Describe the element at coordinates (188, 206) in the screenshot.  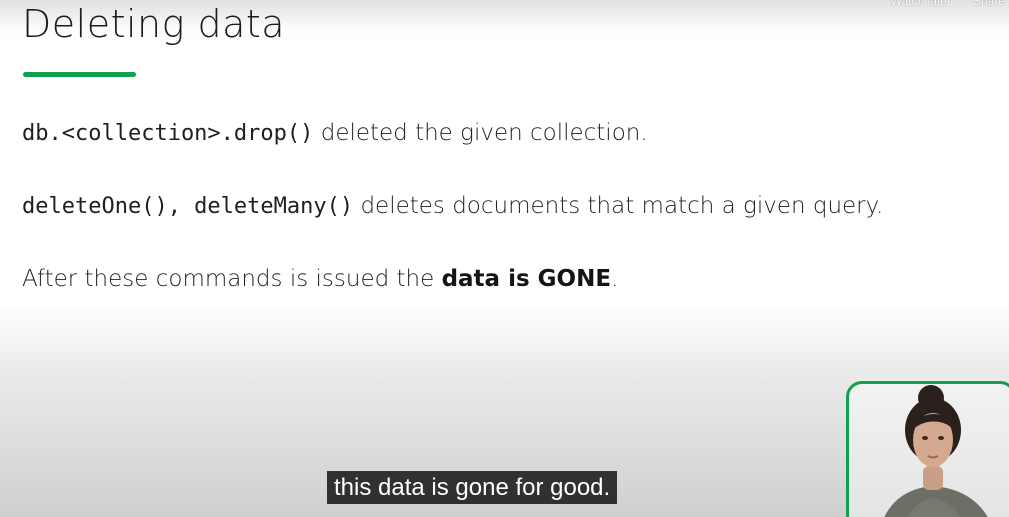
I see `code-delete: deleteOne(), deleteMany()` at that location.